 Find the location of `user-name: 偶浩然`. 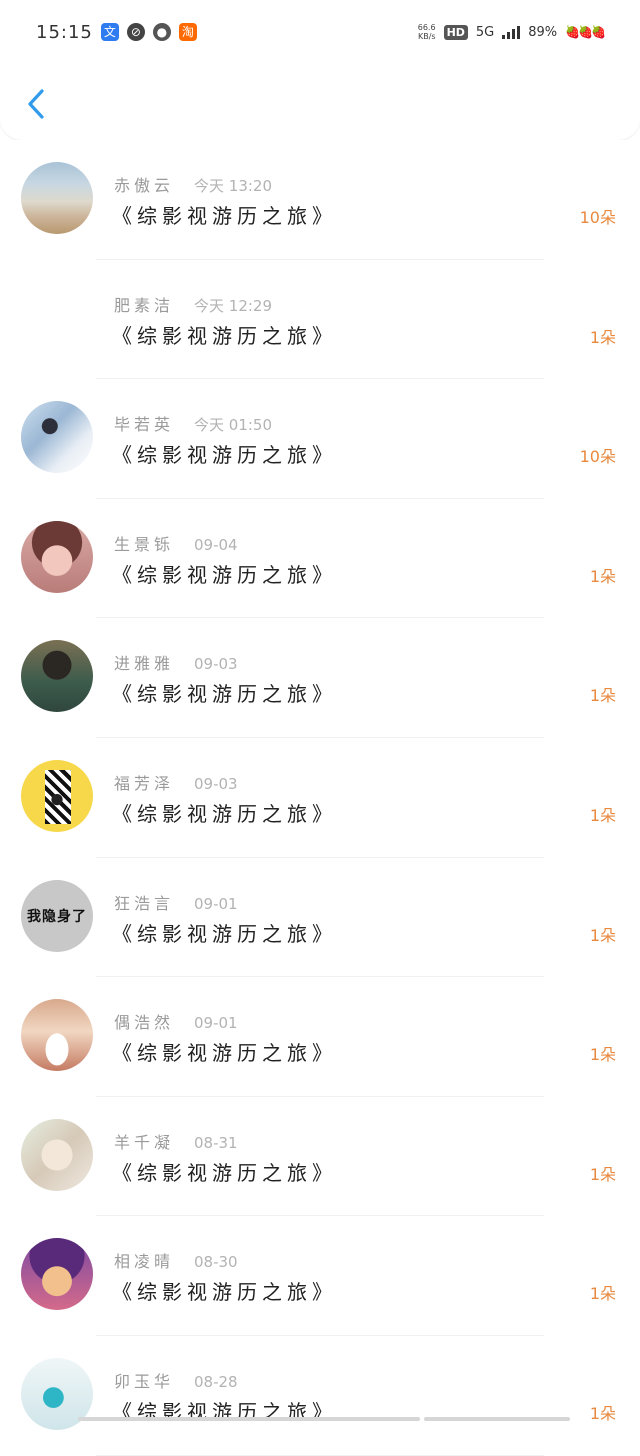

user-name: 偶浩然 is located at coordinates (144, 1021).